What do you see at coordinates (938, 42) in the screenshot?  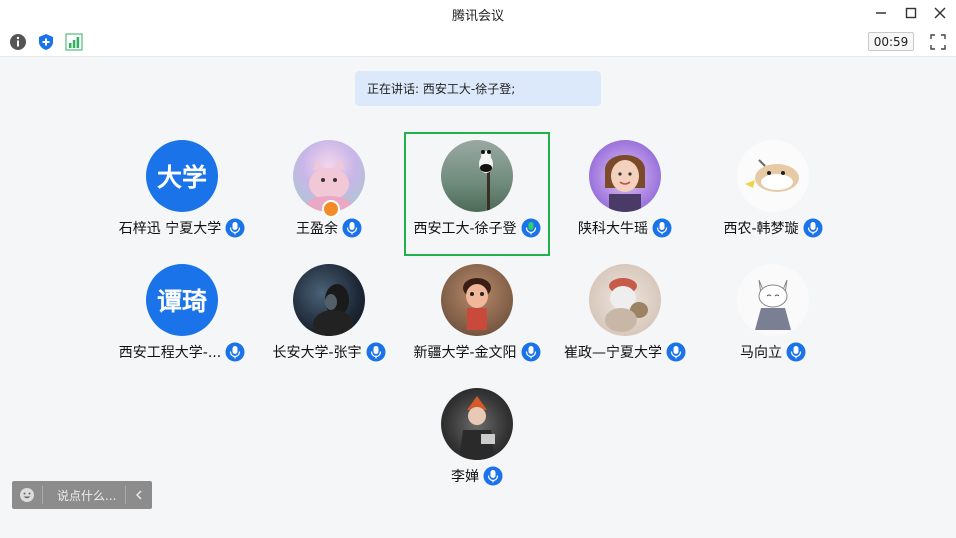 I see `fullscreen-icon` at bounding box center [938, 42].